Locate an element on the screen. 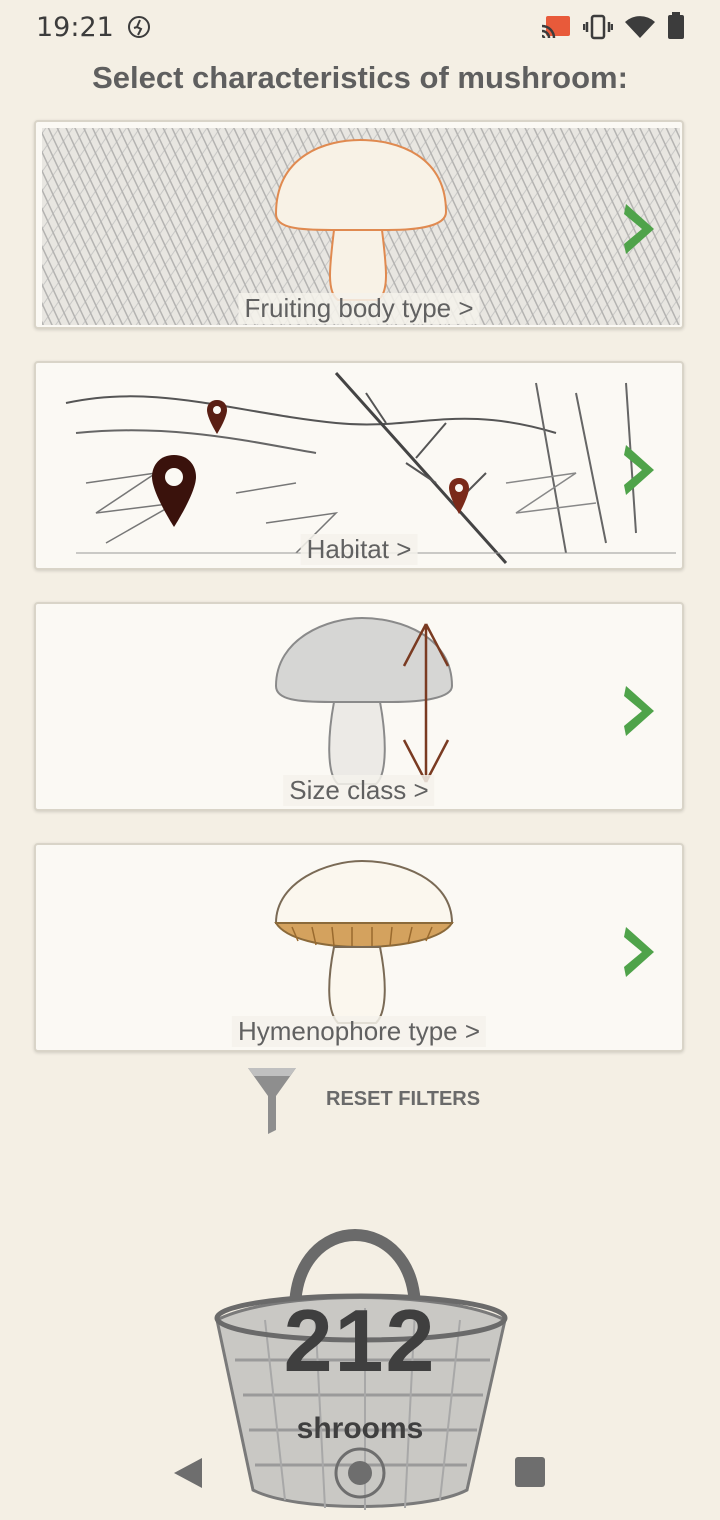 This screenshot has width=720, height=1520. hymenophore-type-label: Hymenophore type > is located at coordinates (359, 1031).